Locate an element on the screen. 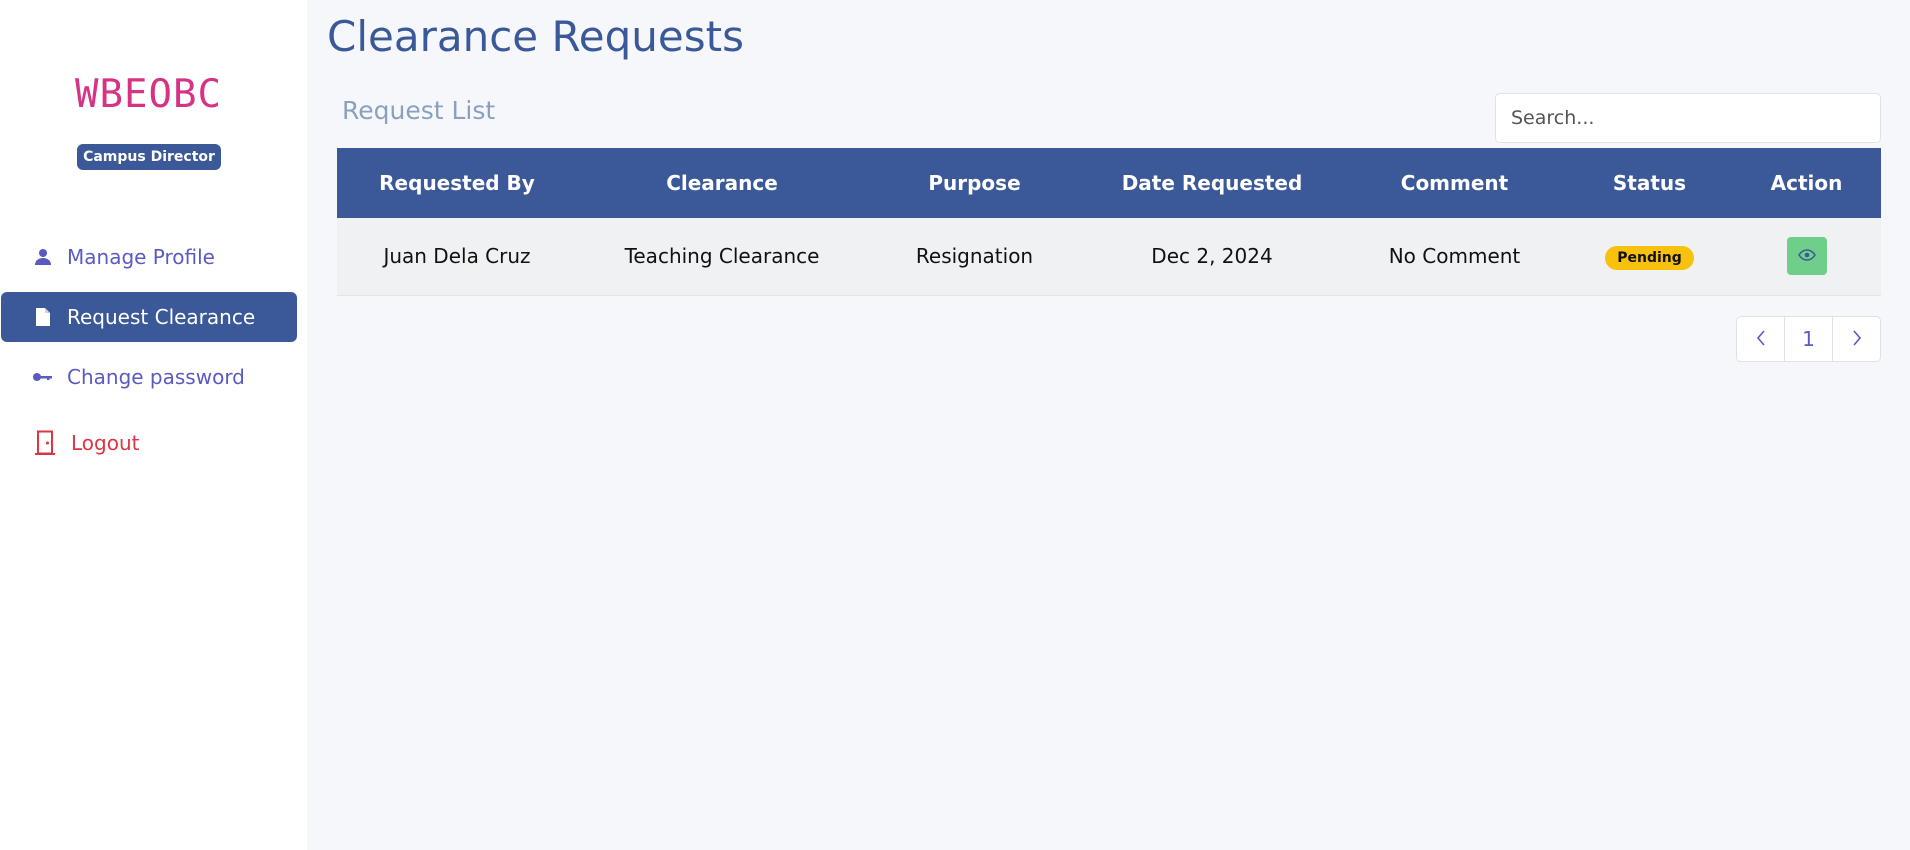  sidebar-item-request-clearance: Request Clearance is located at coordinates (149, 317).